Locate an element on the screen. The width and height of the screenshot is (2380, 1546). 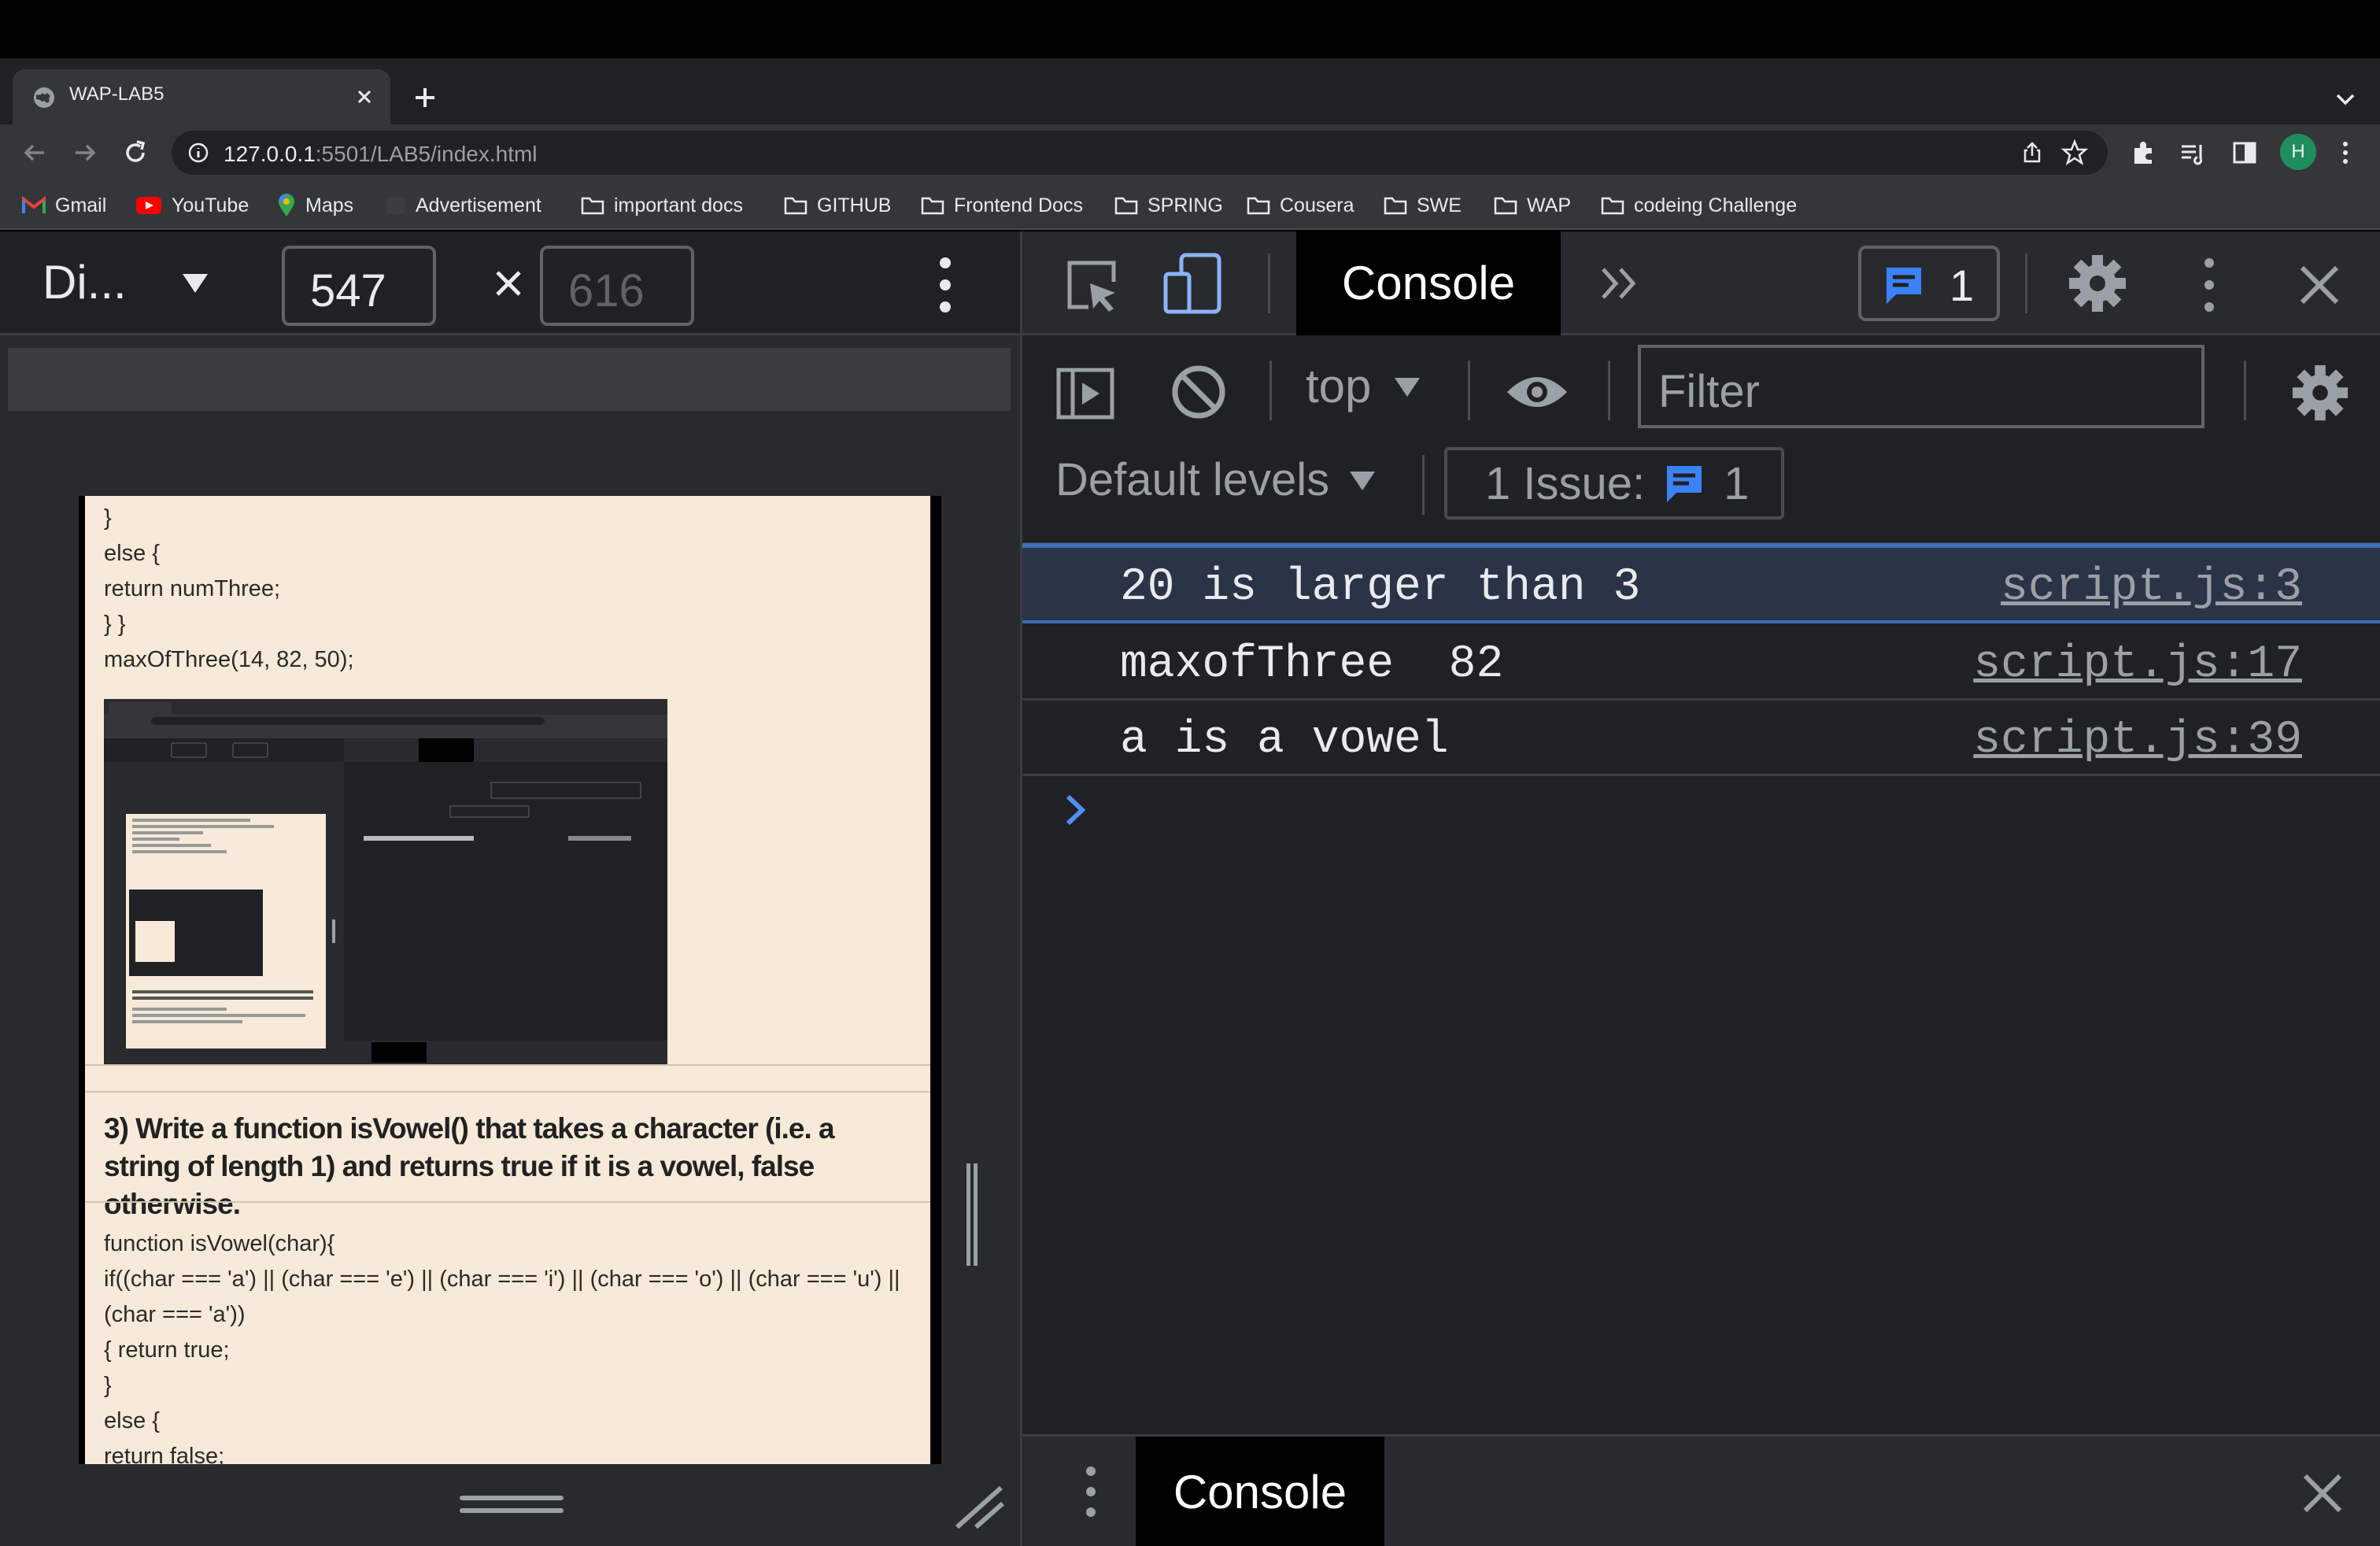
browser-toolbar: 127.0.0.1:5501/LAB5/index.html H is located at coordinates (1190, 152).